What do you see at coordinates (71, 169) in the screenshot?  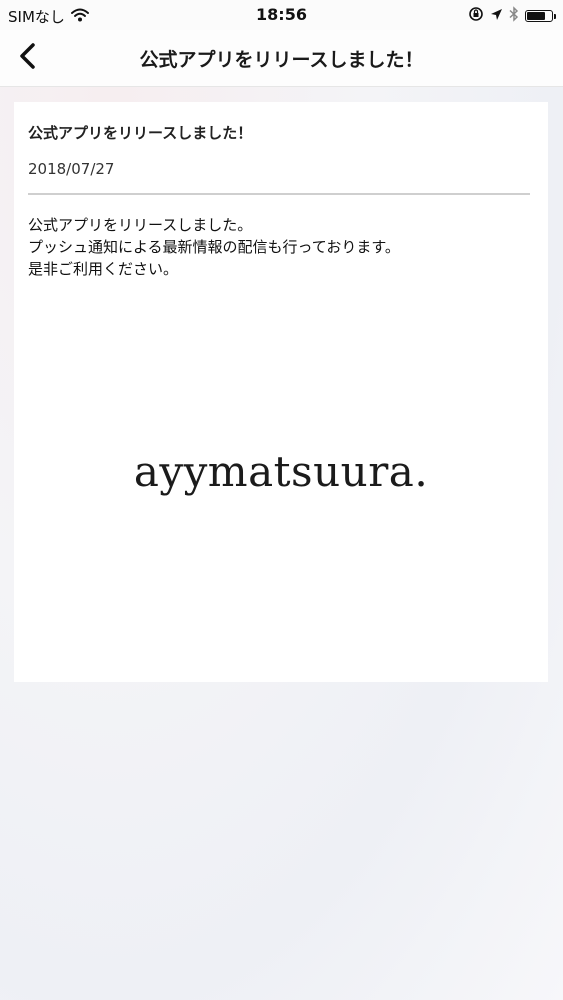 I see `article-date: 2018/07/27` at bounding box center [71, 169].